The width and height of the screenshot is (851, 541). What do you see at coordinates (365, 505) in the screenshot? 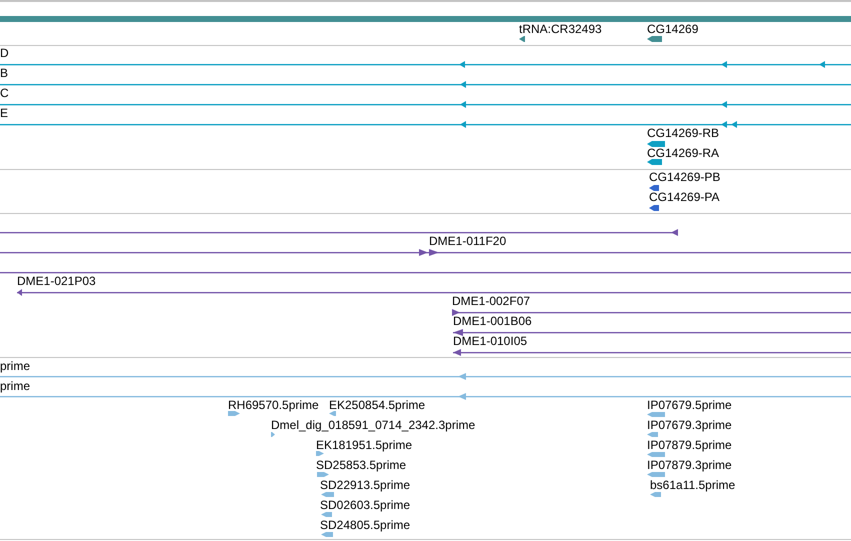
I see `est-label: SD02603.5prime` at bounding box center [365, 505].